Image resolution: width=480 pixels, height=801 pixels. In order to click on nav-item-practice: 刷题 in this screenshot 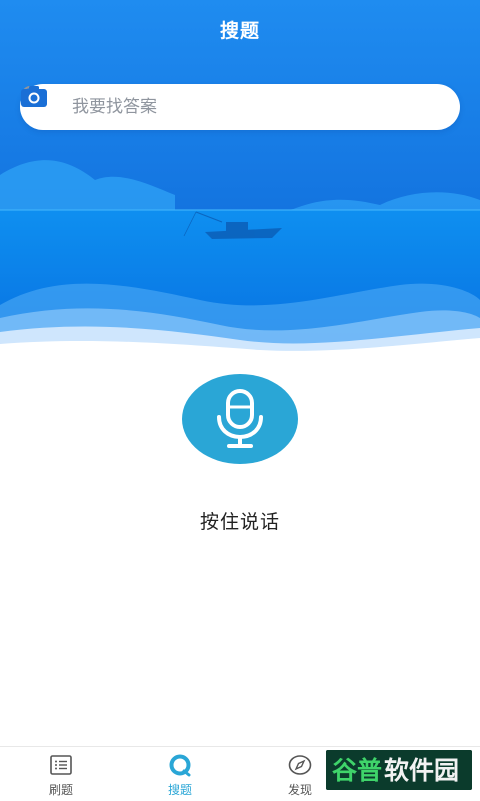, I will do `click(61, 774)`.